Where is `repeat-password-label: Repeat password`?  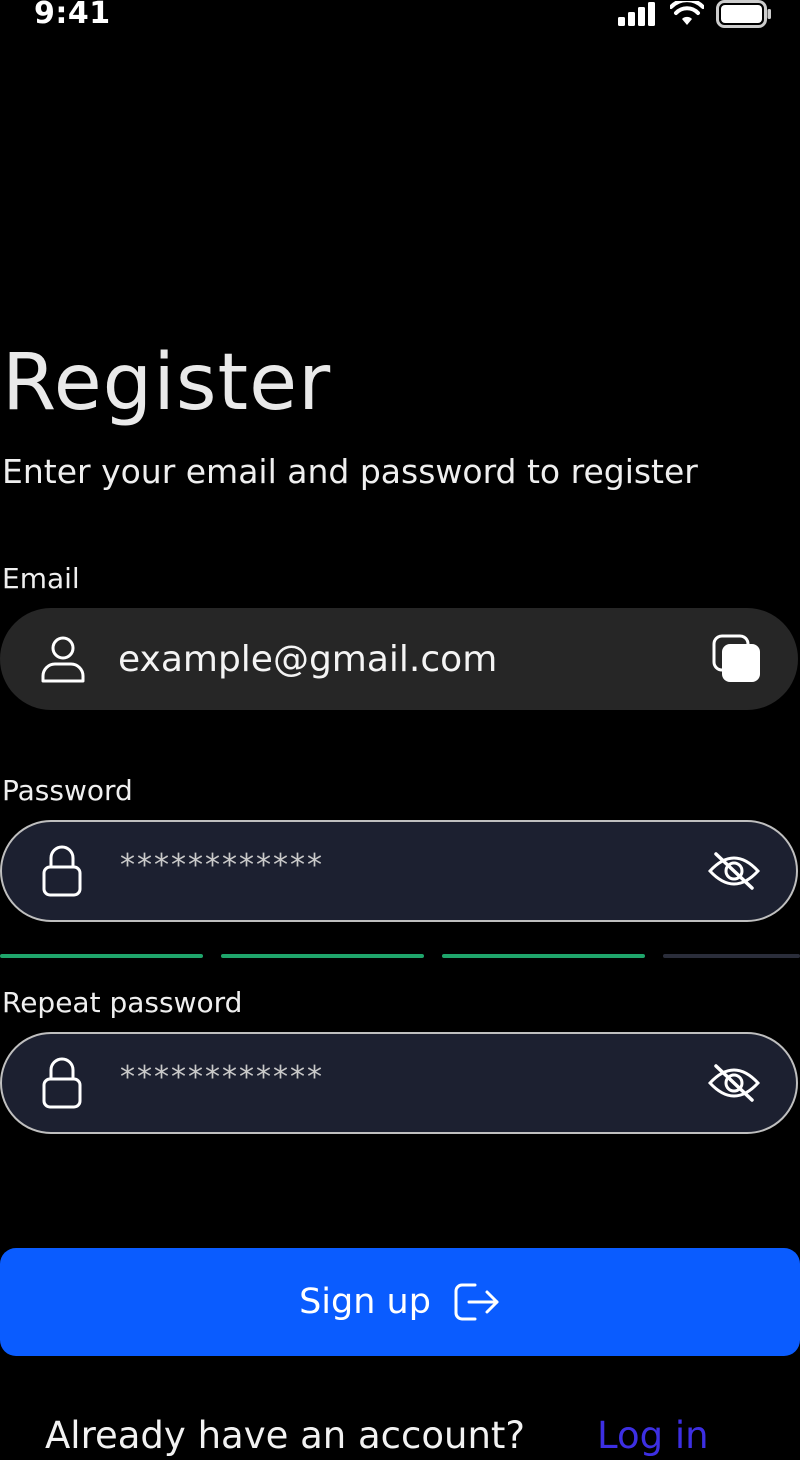 repeat-password-label: Repeat password is located at coordinates (122, 1002).